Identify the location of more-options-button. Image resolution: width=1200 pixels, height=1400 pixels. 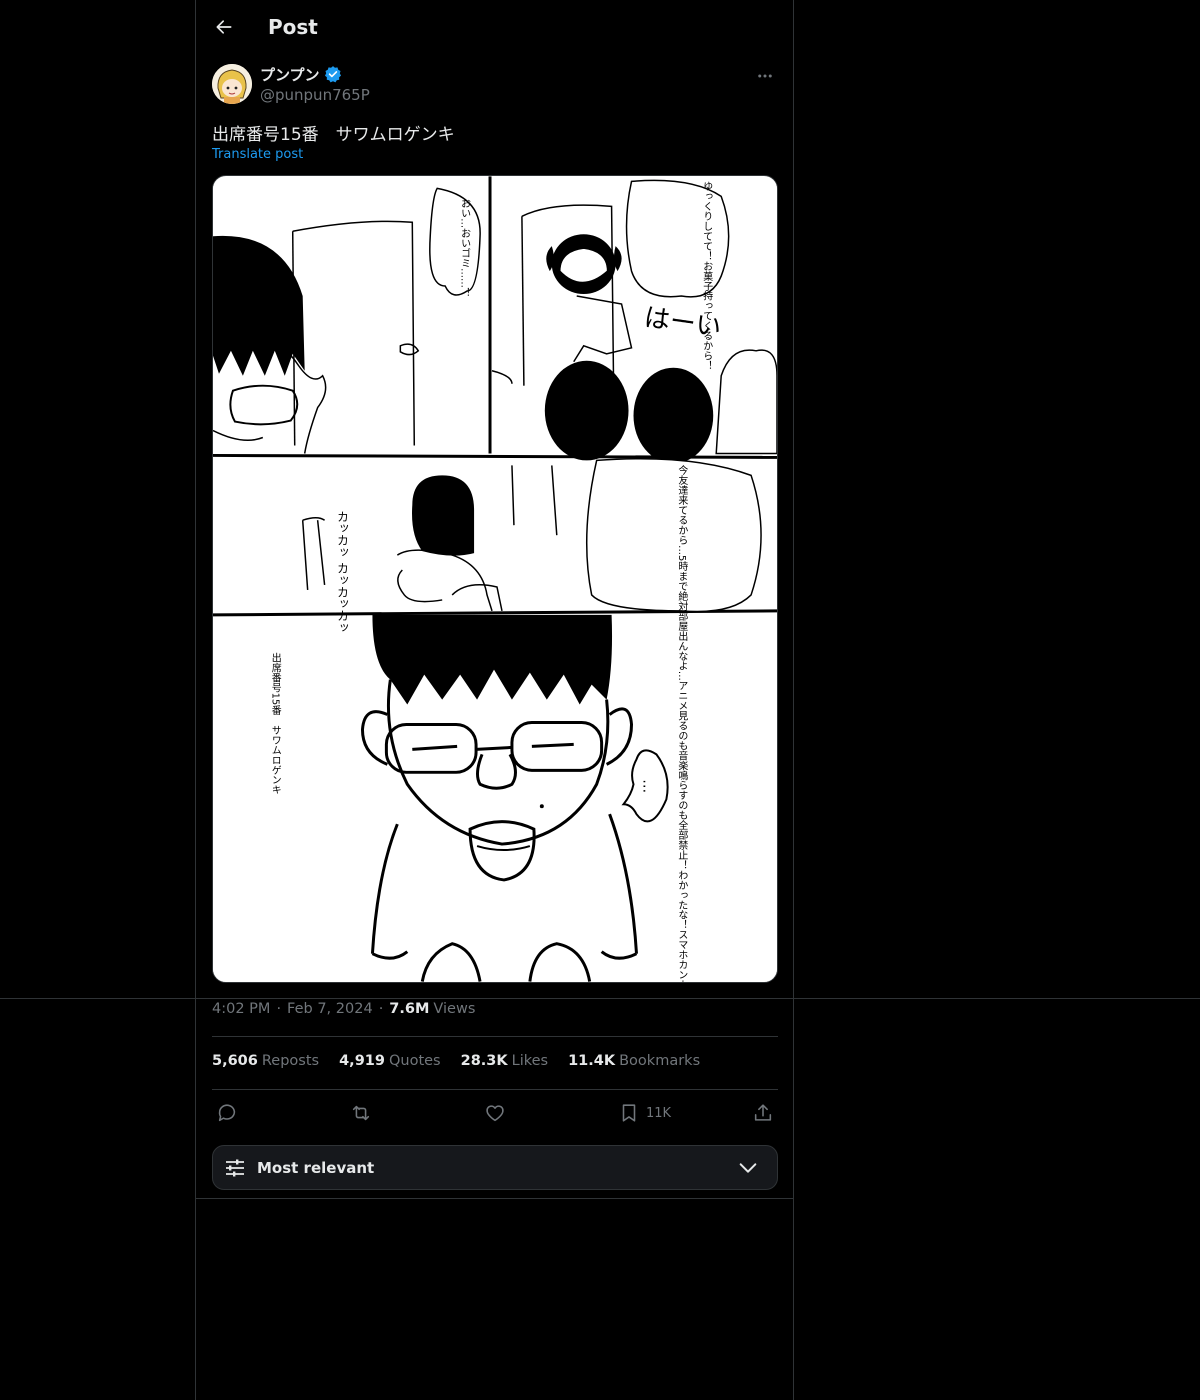
(765, 76).